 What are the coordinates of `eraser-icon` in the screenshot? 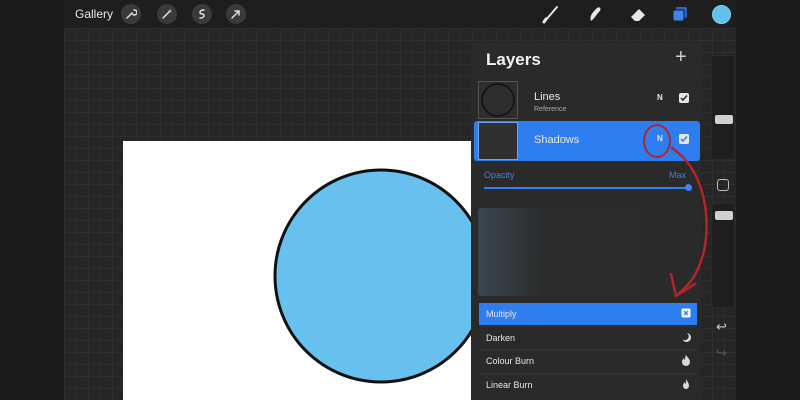 It's located at (638, 15).